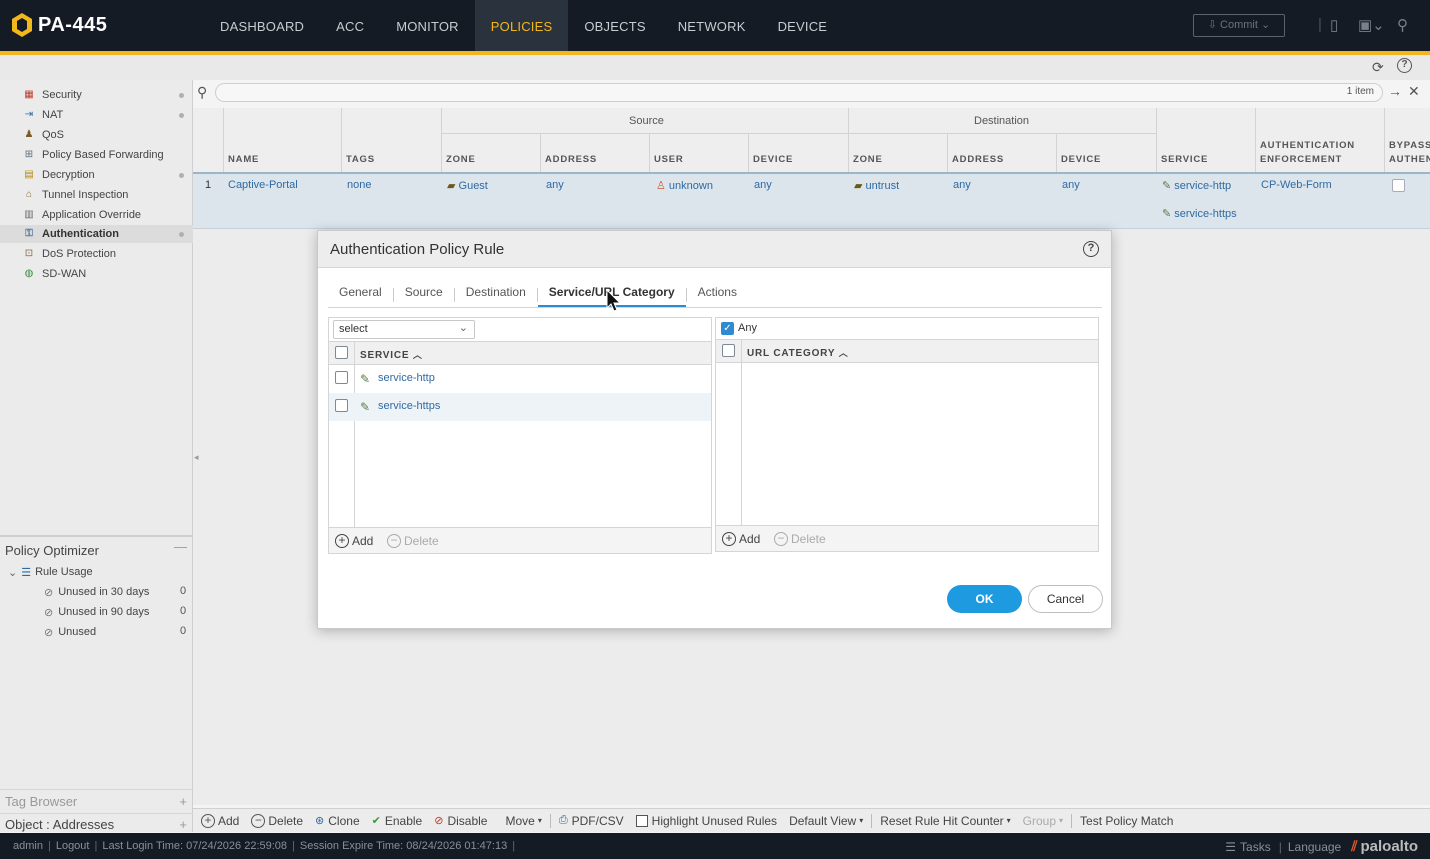 This screenshot has height=859, width=1430. What do you see at coordinates (799, 92) in the screenshot?
I see `search-input: 1 item` at bounding box center [799, 92].